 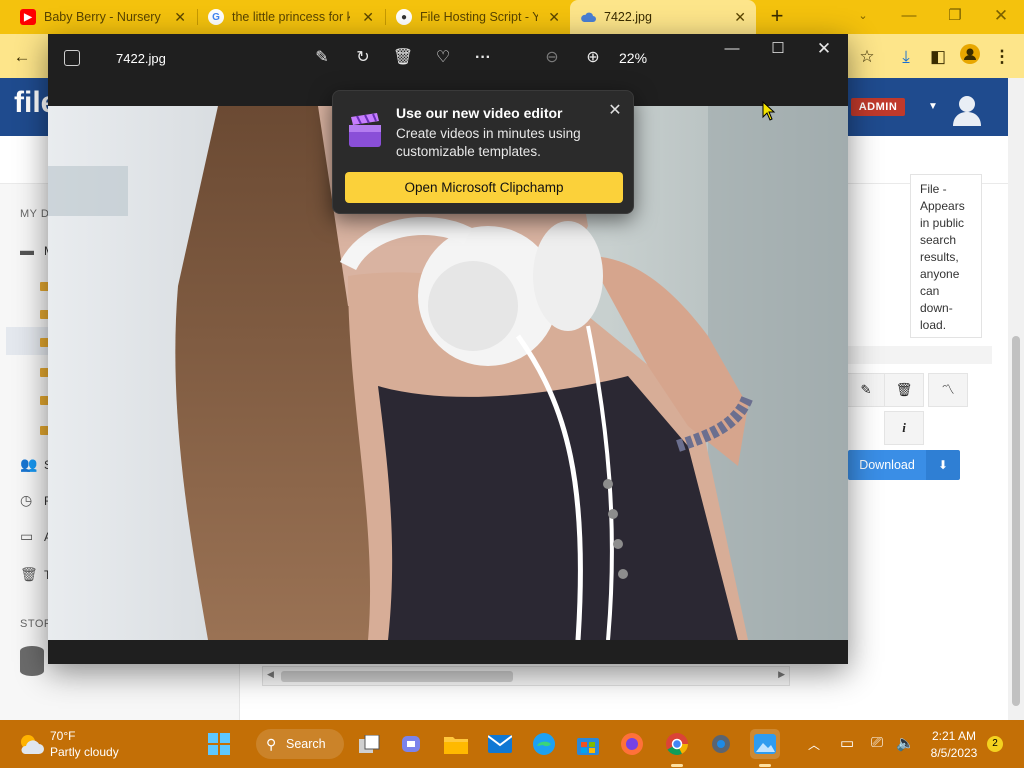 What do you see at coordinates (1016, 399) in the screenshot?
I see `page-scrollbar` at bounding box center [1016, 399].